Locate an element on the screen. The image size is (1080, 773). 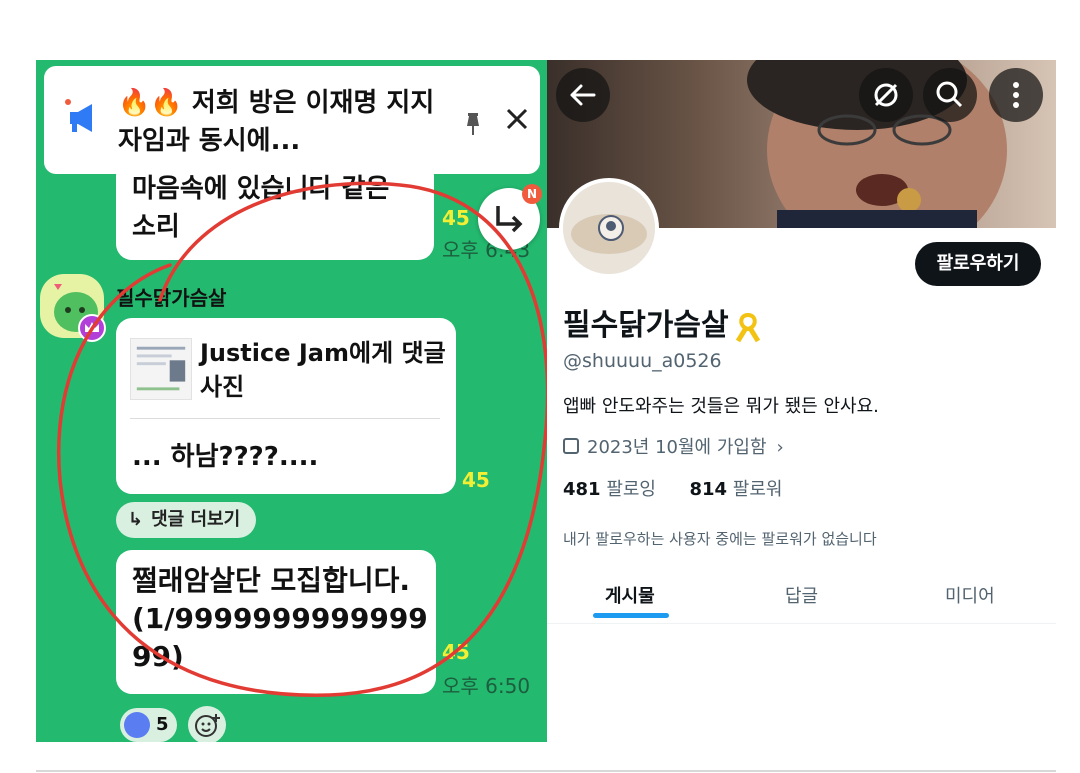
close-icon is located at coordinates (517, 119).